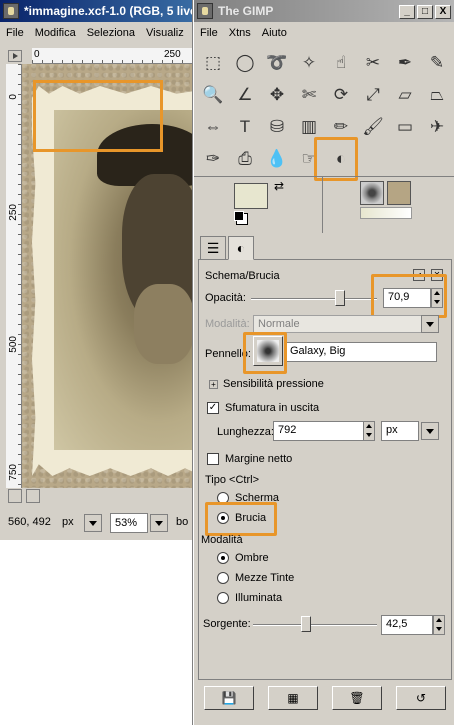  What do you see at coordinates (159, 523) in the screenshot?
I see `zoom-dropdown-icon` at bounding box center [159, 523].